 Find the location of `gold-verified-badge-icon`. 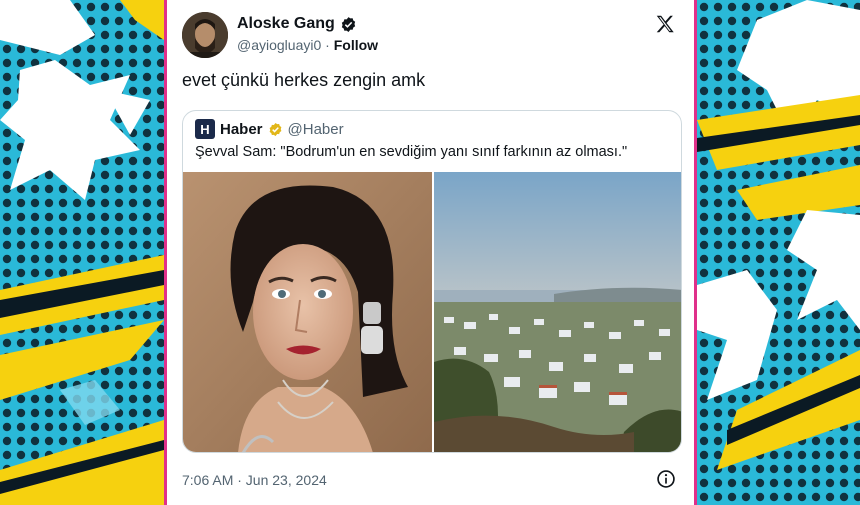

gold-verified-badge-icon is located at coordinates (275, 129).